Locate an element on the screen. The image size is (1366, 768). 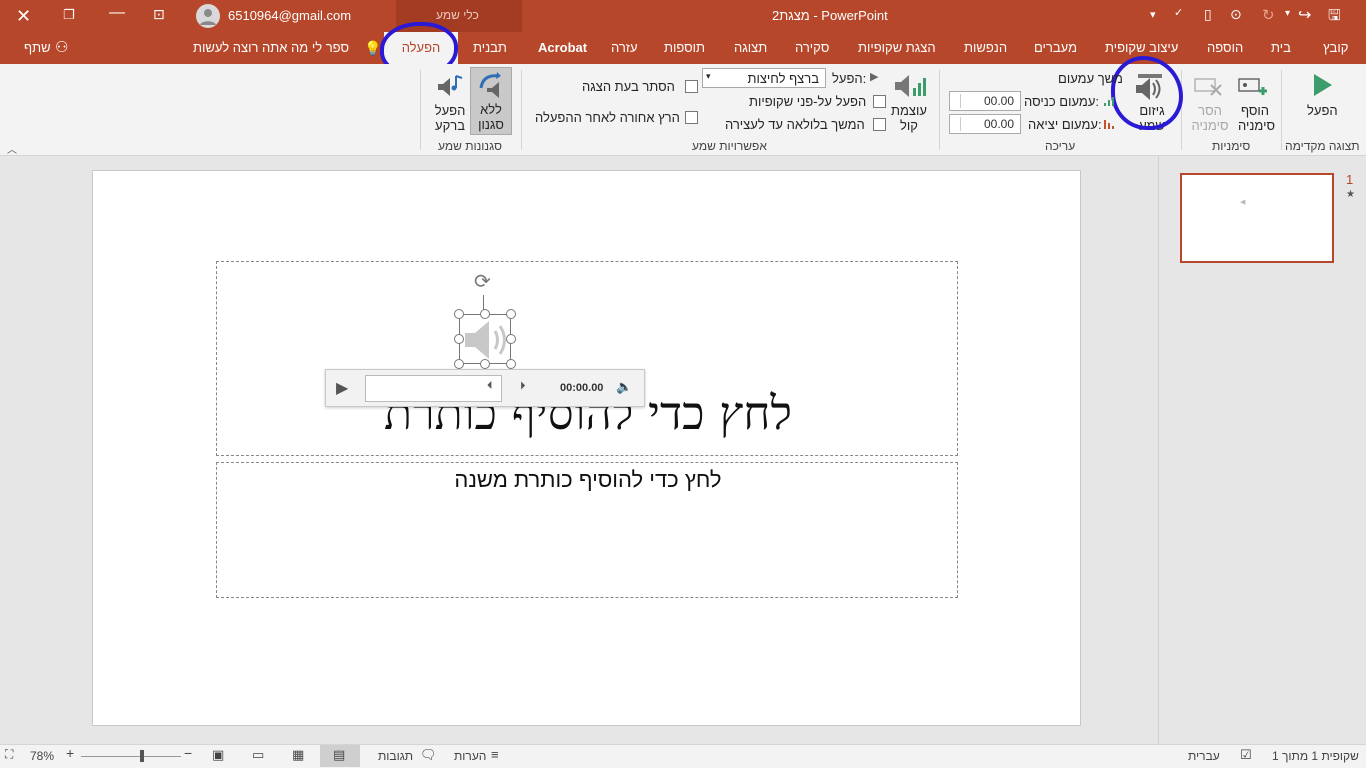
audio-object is located at coordinates (485, 339).